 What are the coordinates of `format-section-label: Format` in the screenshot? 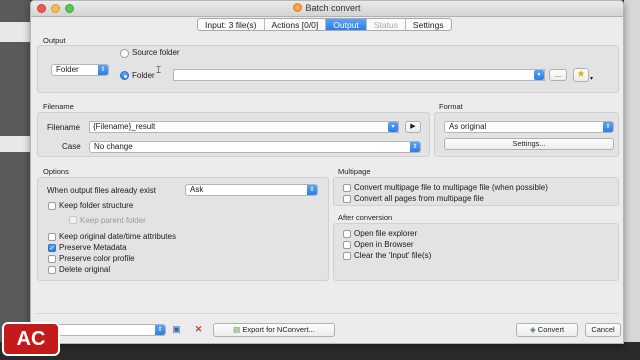 It's located at (451, 106).